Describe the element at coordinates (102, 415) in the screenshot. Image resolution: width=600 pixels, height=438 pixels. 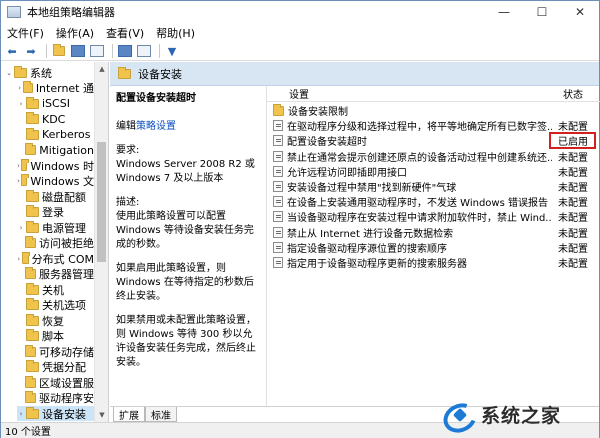
I see `scroll-down-arrow-icon: ▼` at that location.